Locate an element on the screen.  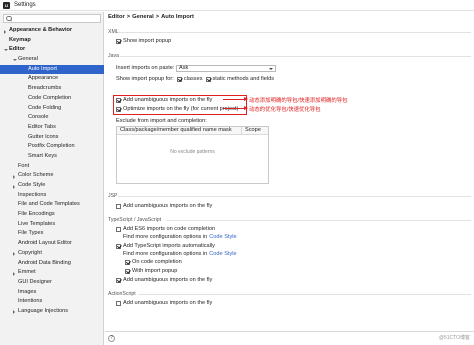
insert-on-paste-select: Ask is located at coordinates (226, 68).